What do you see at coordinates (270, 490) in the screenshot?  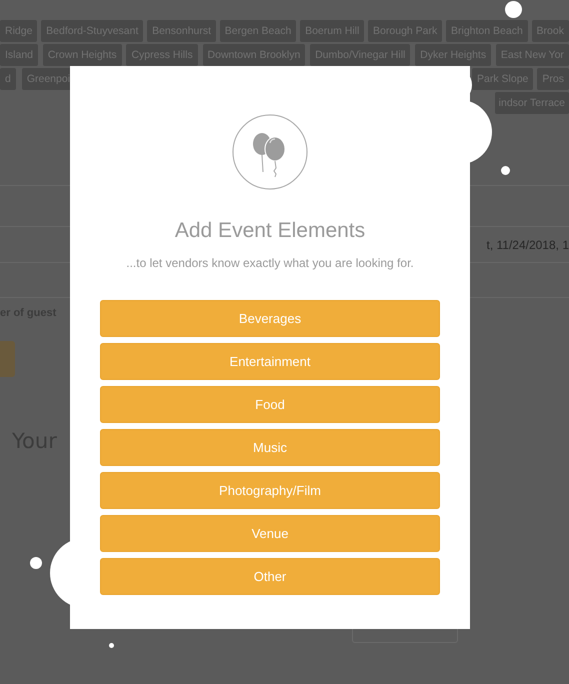 I see `option-button: Photography/Film` at bounding box center [270, 490].